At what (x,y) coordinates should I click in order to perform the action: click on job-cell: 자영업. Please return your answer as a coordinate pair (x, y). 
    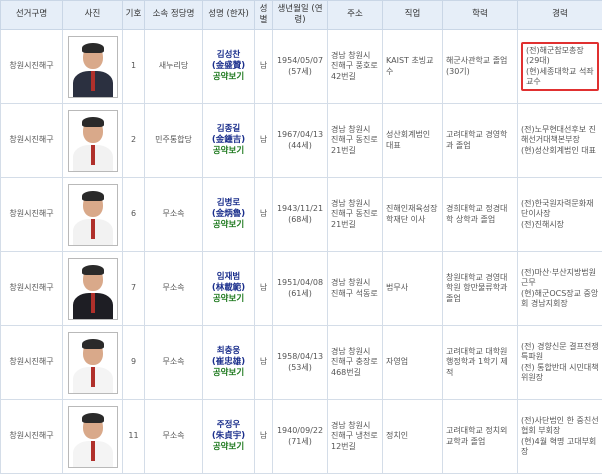
    Looking at the image, I should click on (412, 362).